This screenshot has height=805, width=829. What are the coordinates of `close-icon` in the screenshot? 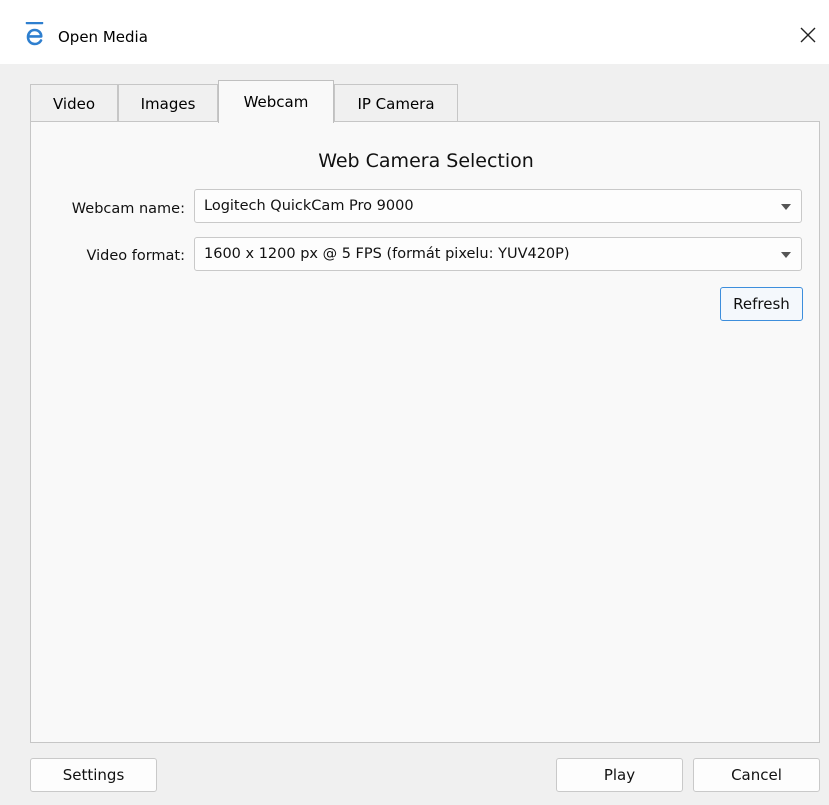 It's located at (808, 35).